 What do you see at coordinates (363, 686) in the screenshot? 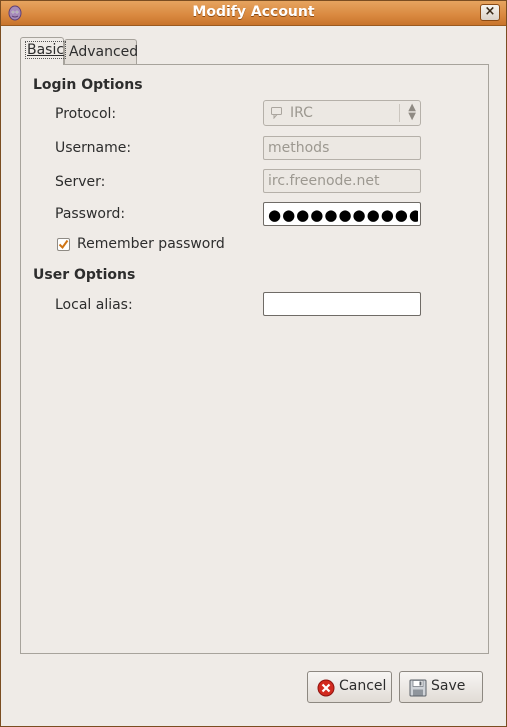
I see `cancel-label: Cancel` at bounding box center [363, 686].